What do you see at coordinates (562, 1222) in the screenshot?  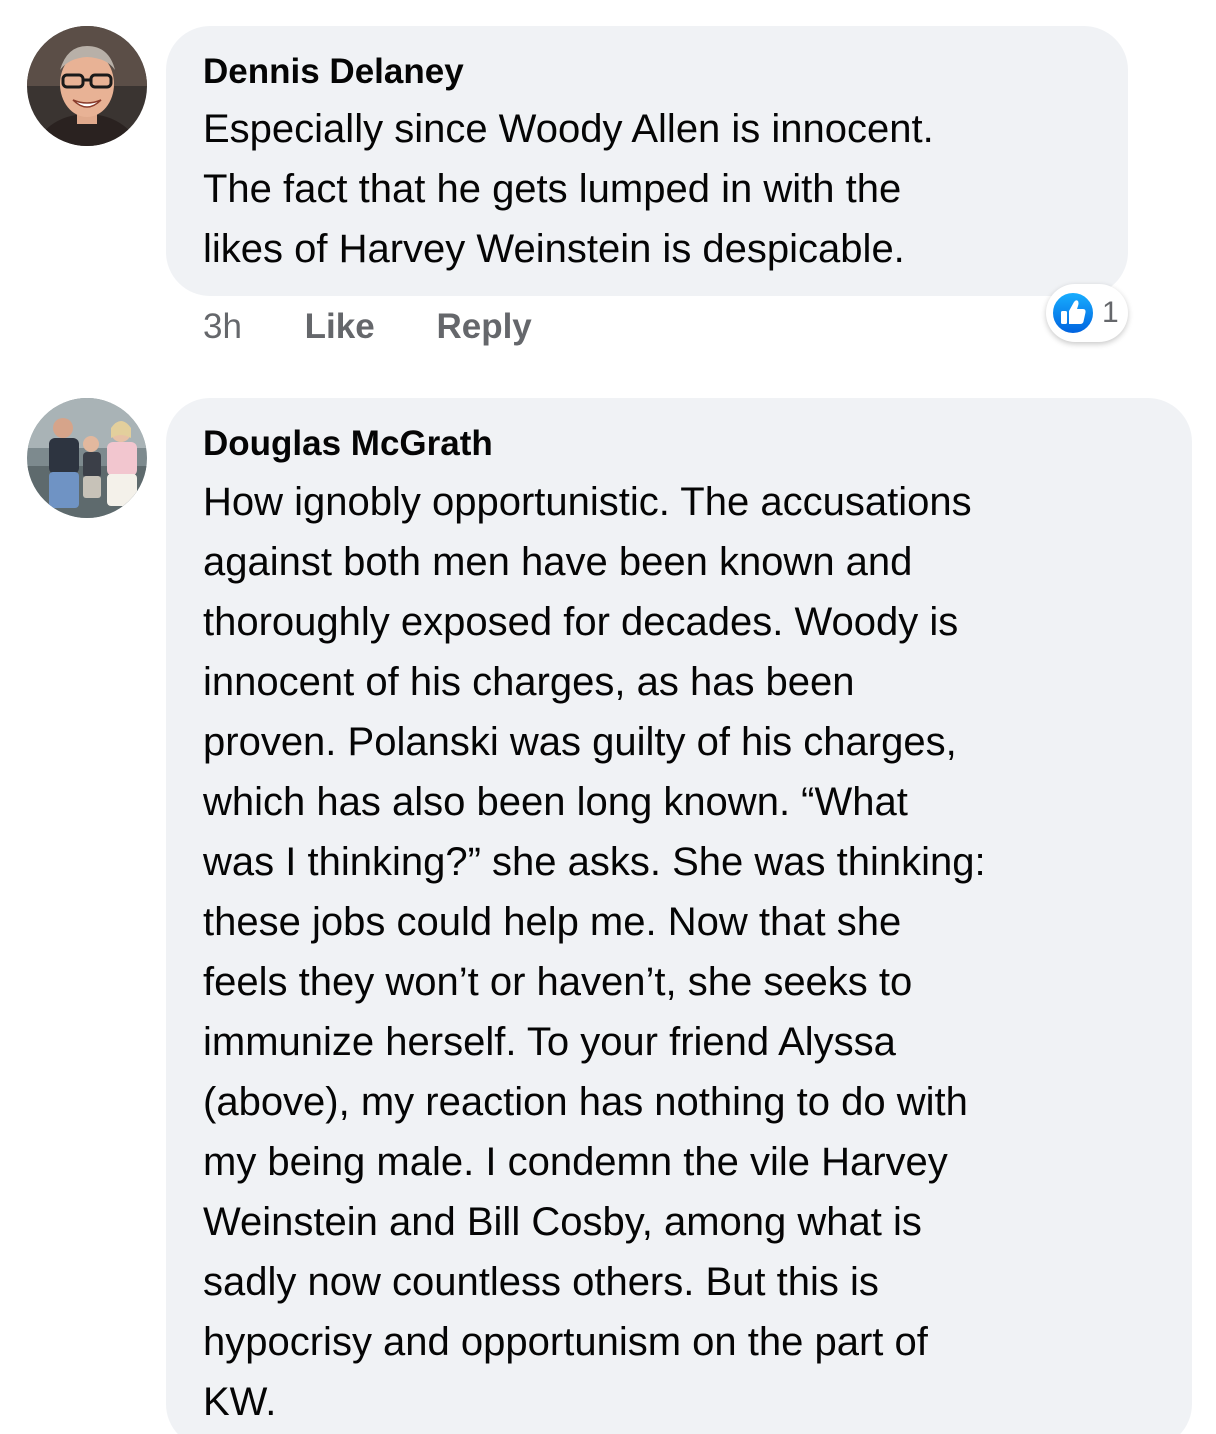 I see `comment-text-line: Weinstein and Bill Cosby, among what is` at bounding box center [562, 1222].